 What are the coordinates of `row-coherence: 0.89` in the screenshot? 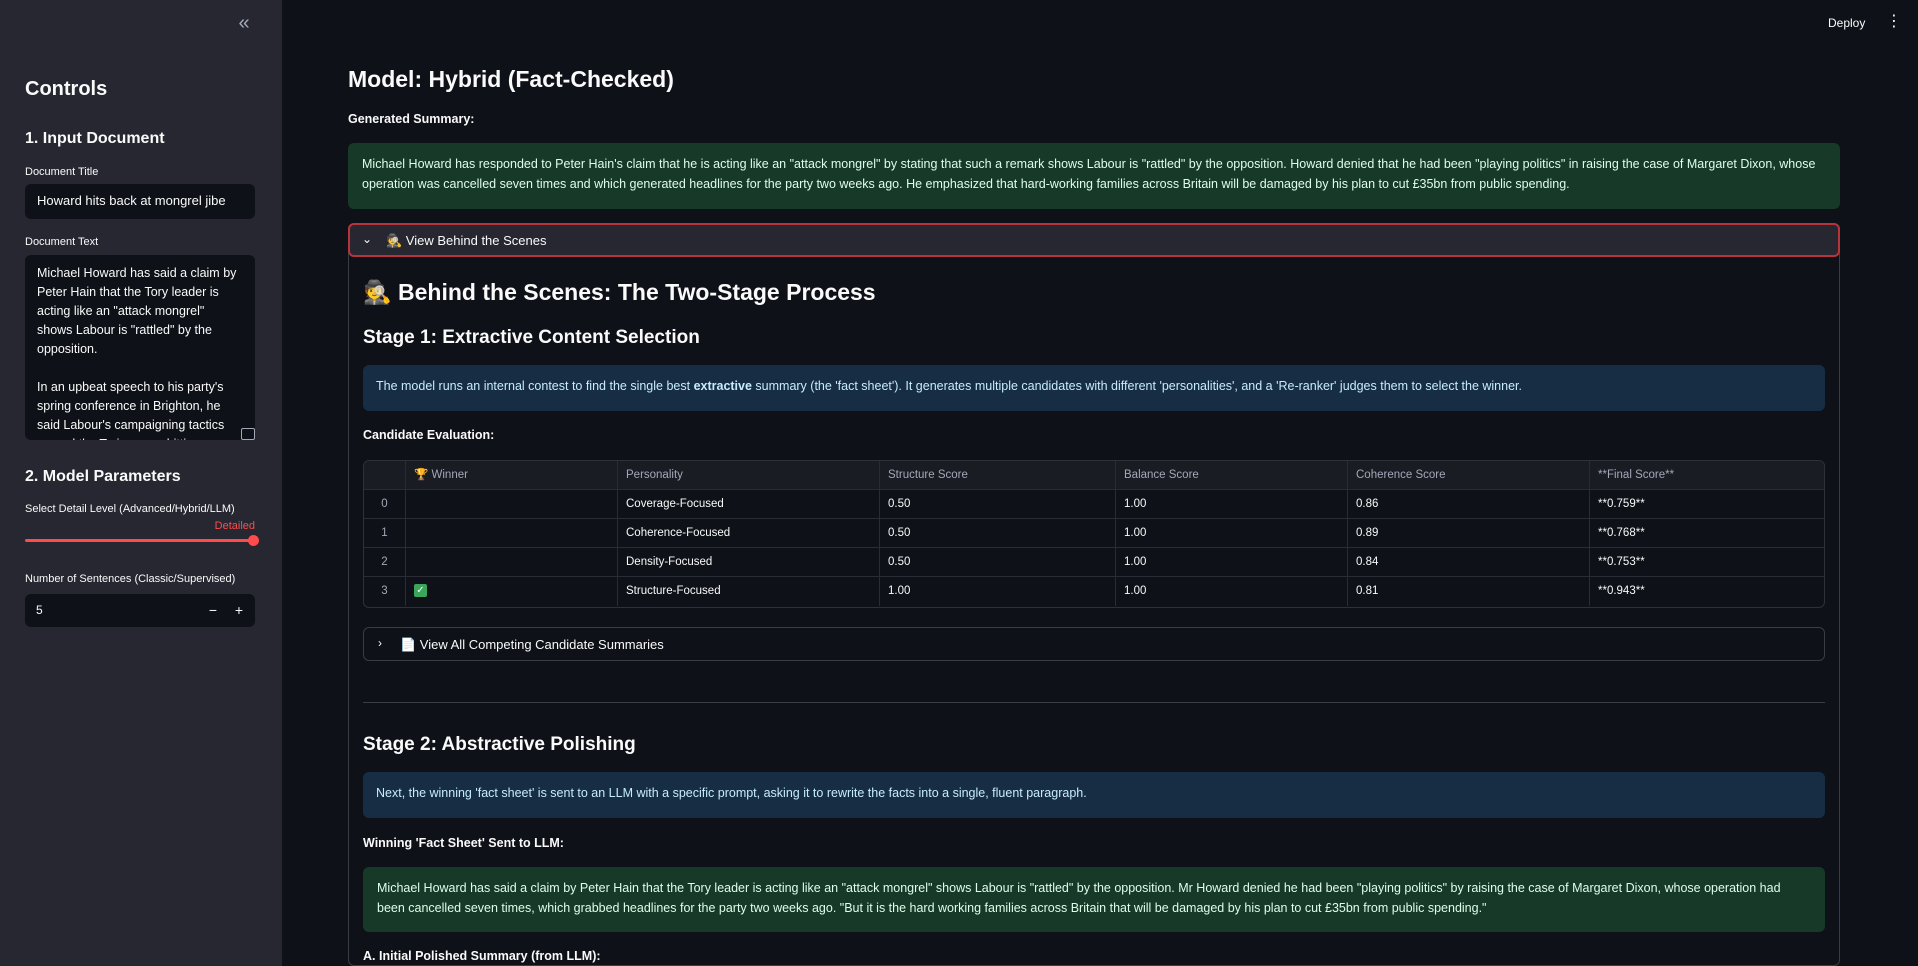 It's located at (1469, 533).